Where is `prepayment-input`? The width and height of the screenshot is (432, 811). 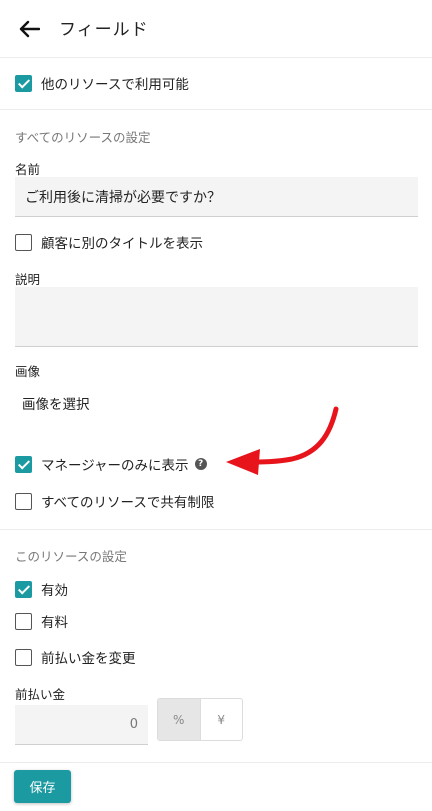 prepayment-input is located at coordinates (81, 725).